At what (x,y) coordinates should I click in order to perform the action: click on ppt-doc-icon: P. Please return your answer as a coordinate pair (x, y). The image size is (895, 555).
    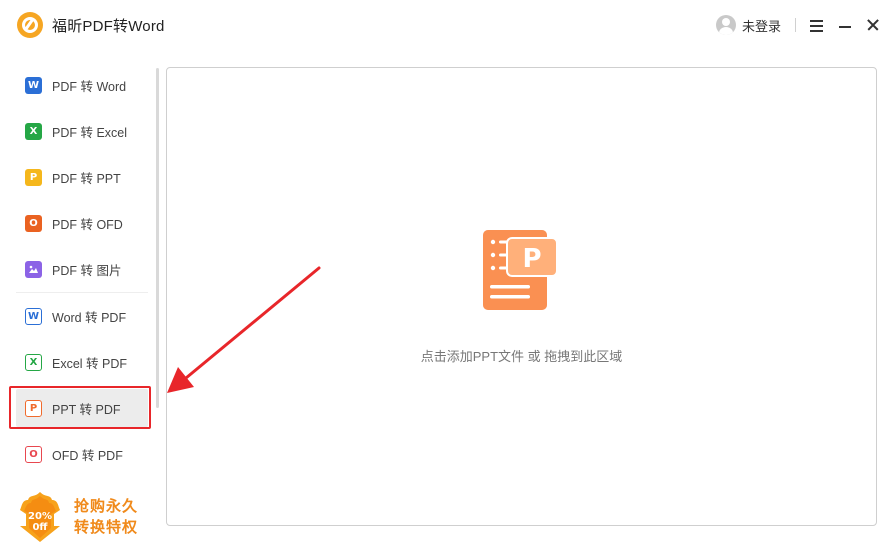
    Looking at the image, I should click on (33, 408).